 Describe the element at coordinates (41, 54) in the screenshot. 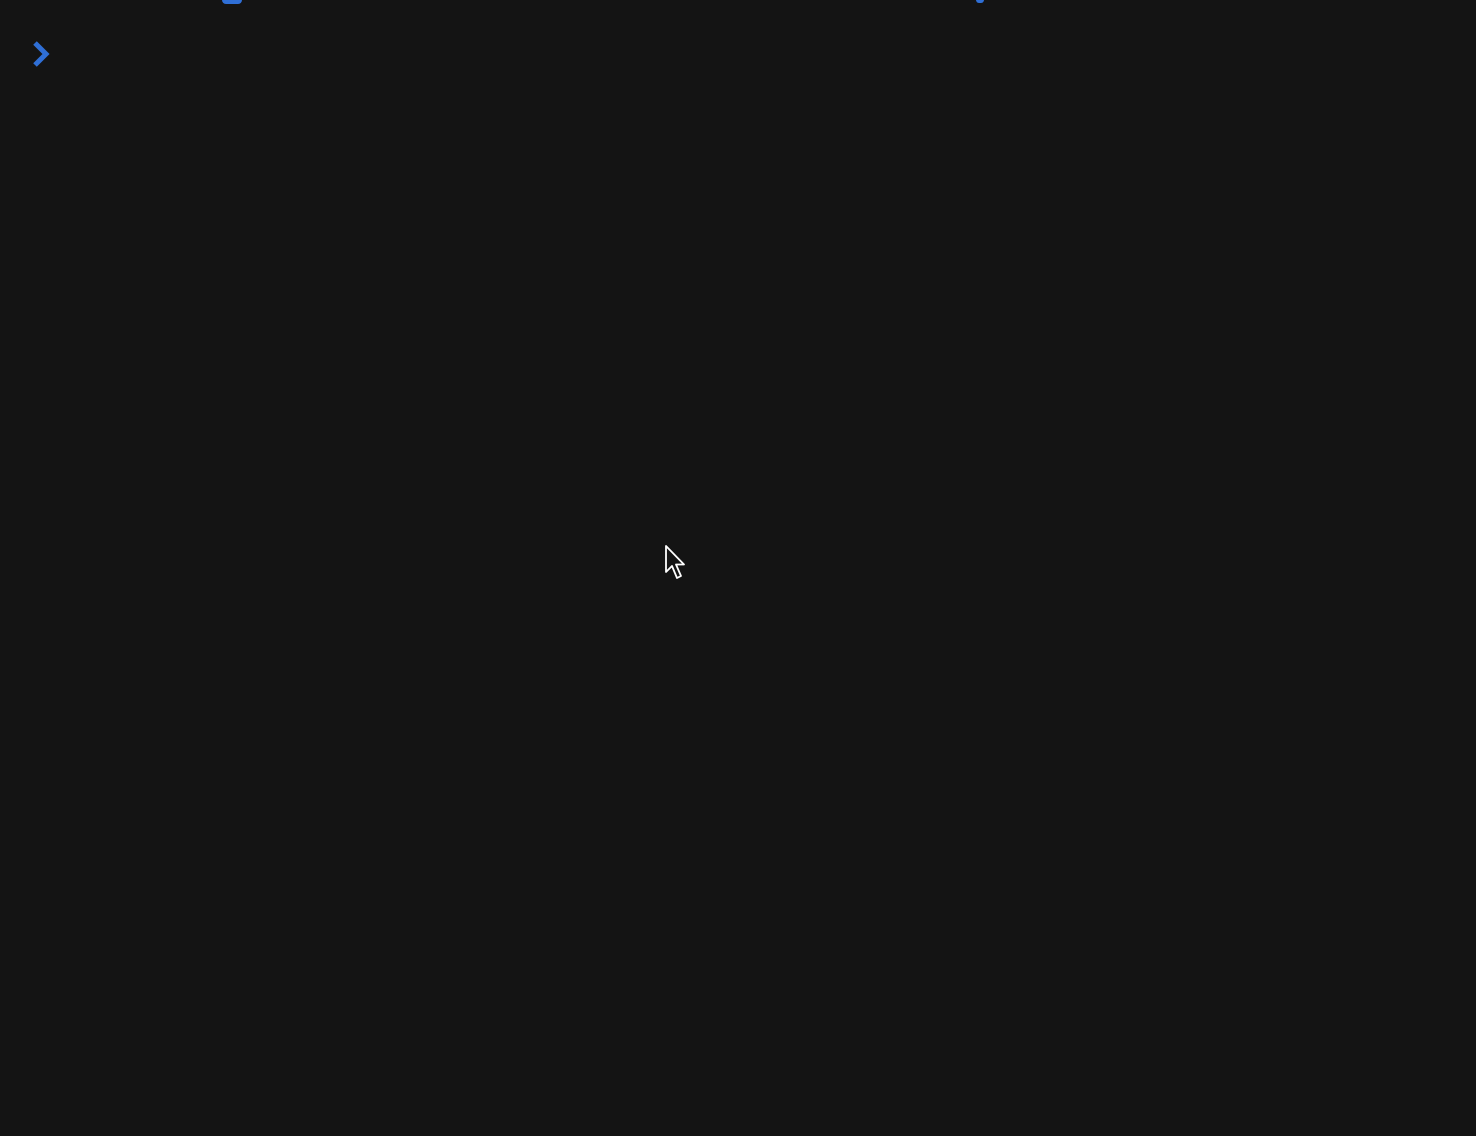

I see `chevron-right-icon` at that location.